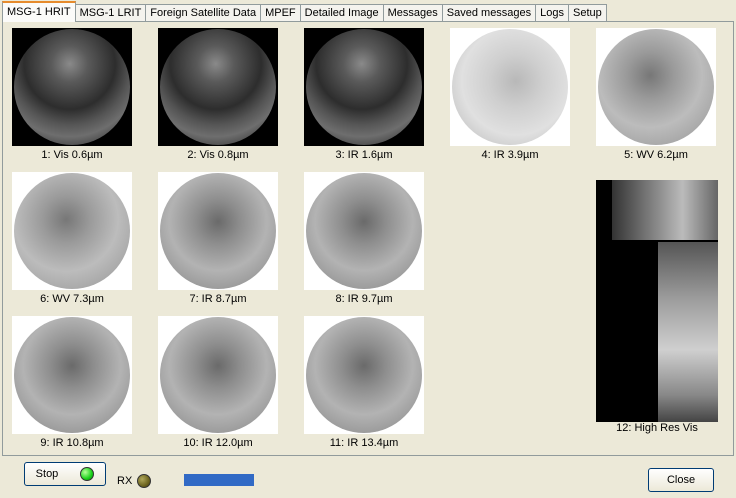 Image resolution: width=736 pixels, height=498 pixels. What do you see at coordinates (657, 301) in the screenshot?
I see `high-res-vis-image` at bounding box center [657, 301].